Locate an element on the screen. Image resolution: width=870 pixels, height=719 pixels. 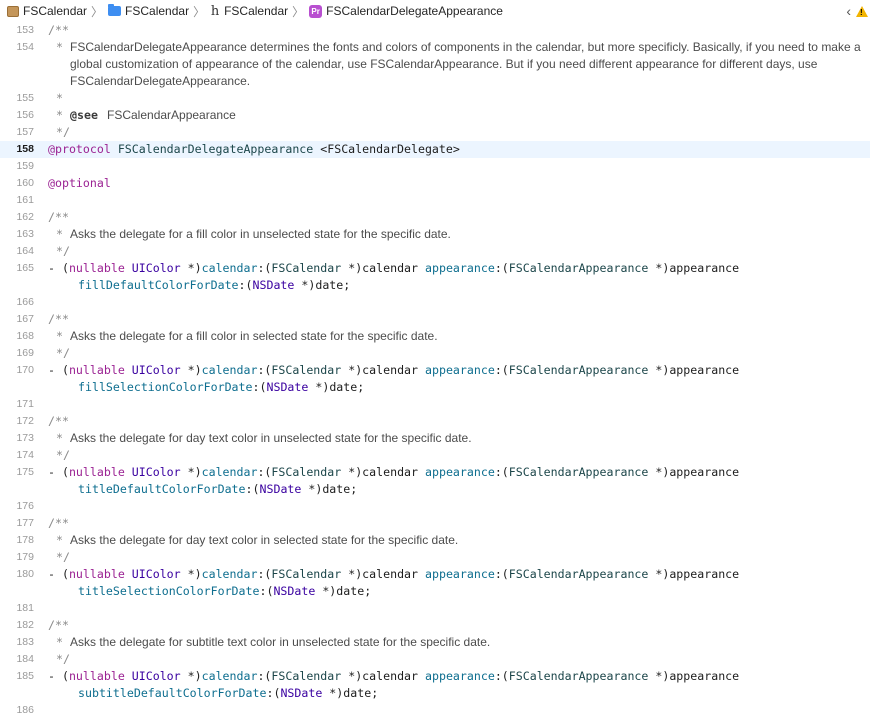
keyword-optional: @optional is located at coordinates (79, 183).